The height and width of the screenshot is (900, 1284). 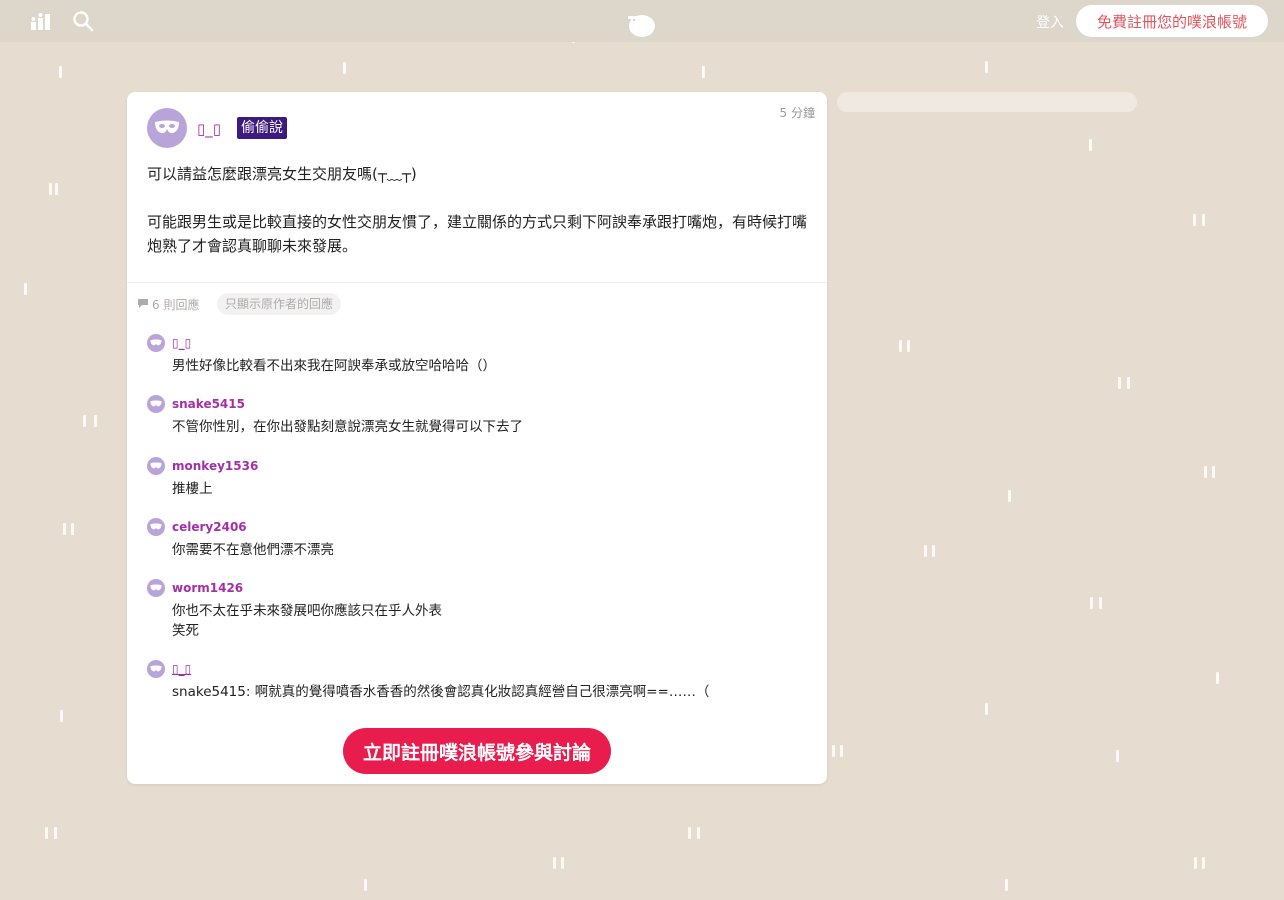 What do you see at coordinates (208, 404) in the screenshot?
I see `response-author: snake5415` at bounding box center [208, 404].